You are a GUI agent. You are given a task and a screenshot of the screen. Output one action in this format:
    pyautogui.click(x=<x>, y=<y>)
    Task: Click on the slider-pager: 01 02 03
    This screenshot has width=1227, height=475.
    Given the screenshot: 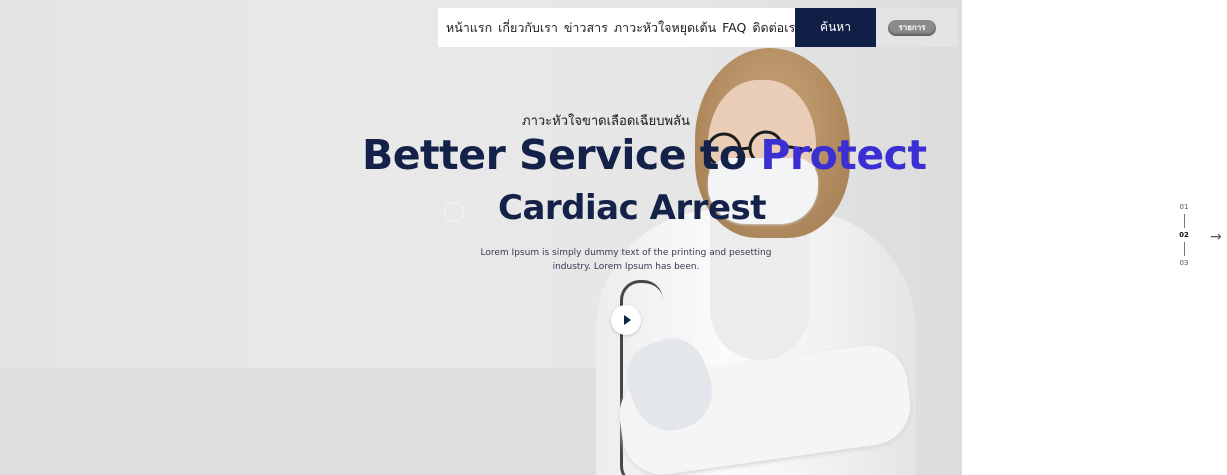 What is the action you would take?
    pyautogui.click(x=1184, y=235)
    